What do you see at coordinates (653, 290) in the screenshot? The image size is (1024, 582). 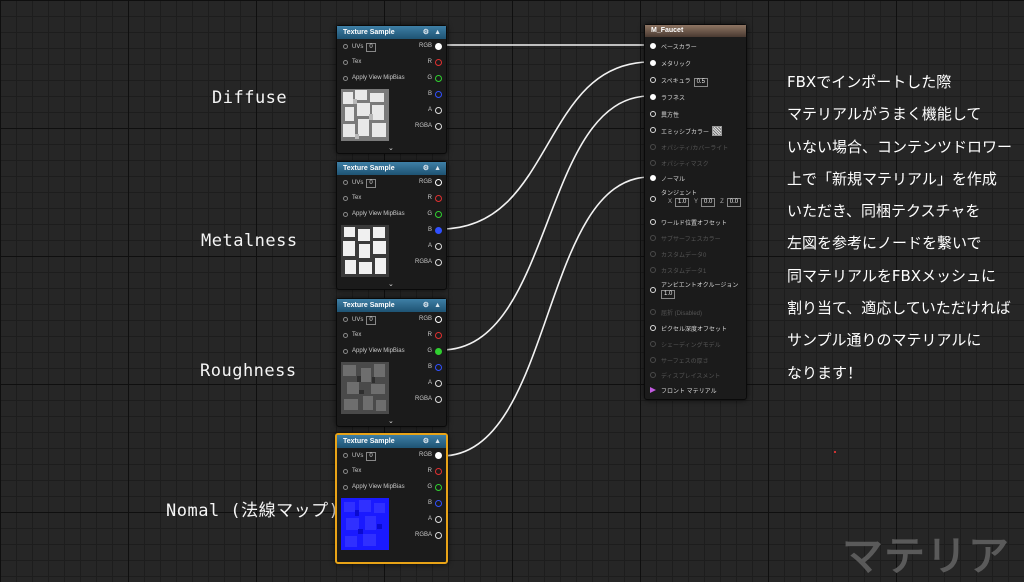 I see `ambient-occlusion-pin` at bounding box center [653, 290].